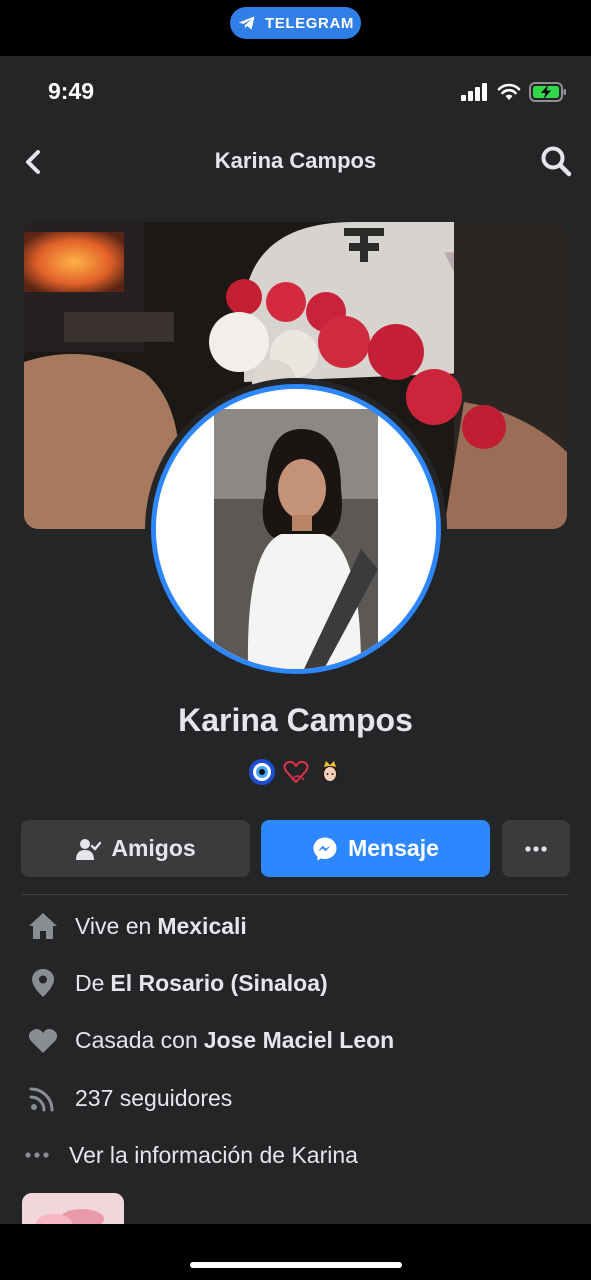  What do you see at coordinates (329, 771) in the screenshot?
I see `princess-icon` at bounding box center [329, 771].